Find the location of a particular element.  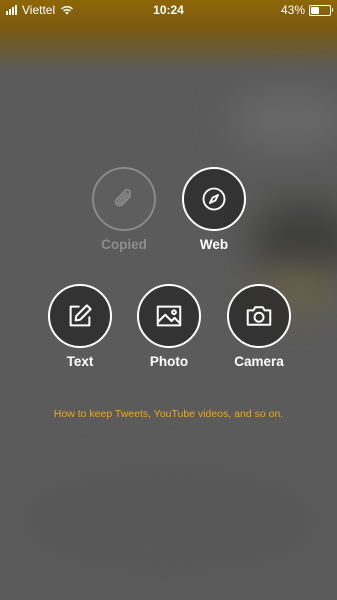

image-icon is located at coordinates (169, 316).